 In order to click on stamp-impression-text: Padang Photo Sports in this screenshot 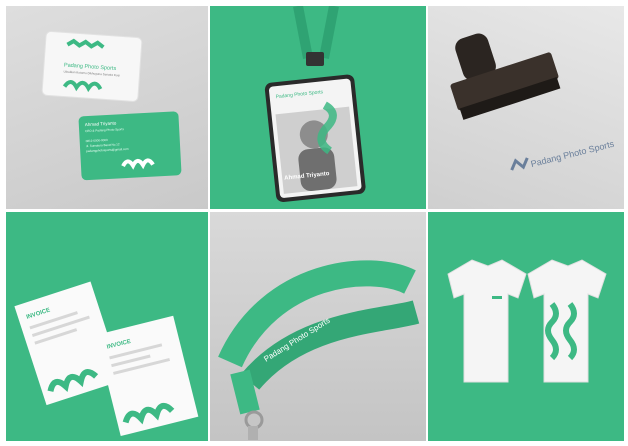, I will do `click(573, 154)`.